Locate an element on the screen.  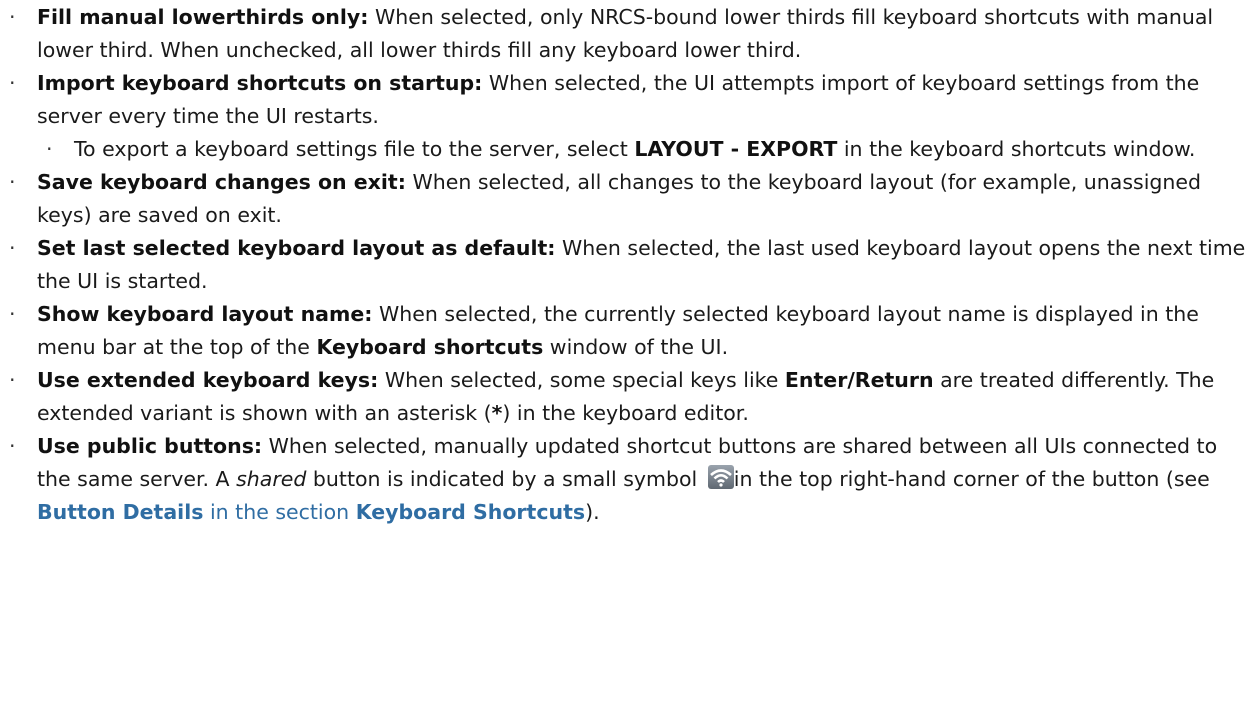
option-term: Fill manual lowerthirds only: is located at coordinates (203, 17).